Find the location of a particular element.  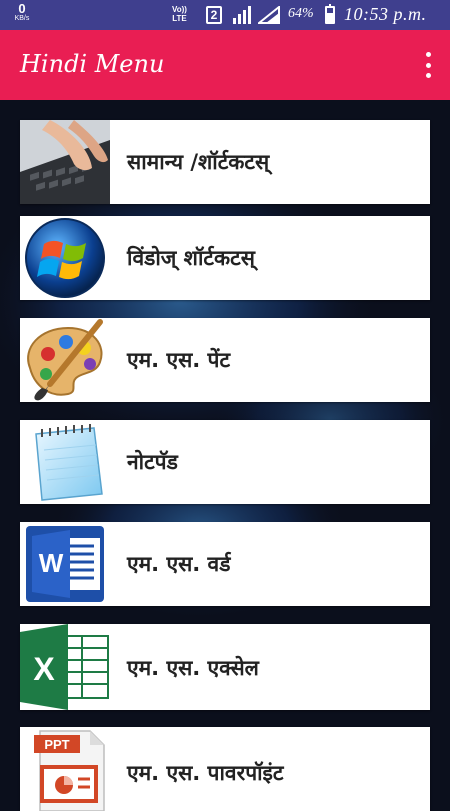

paint-palette-icon is located at coordinates (65, 360).